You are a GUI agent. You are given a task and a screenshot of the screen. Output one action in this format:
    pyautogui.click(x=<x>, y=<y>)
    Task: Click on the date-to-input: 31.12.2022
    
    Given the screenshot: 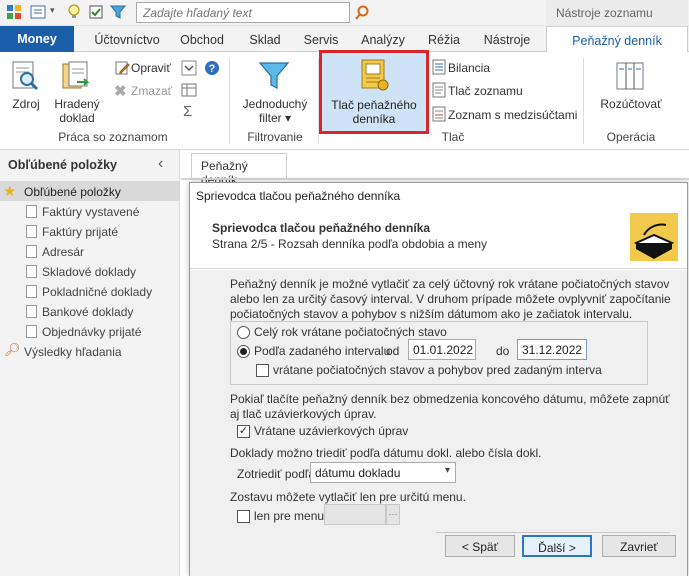 What is the action you would take?
    pyautogui.click(x=552, y=349)
    